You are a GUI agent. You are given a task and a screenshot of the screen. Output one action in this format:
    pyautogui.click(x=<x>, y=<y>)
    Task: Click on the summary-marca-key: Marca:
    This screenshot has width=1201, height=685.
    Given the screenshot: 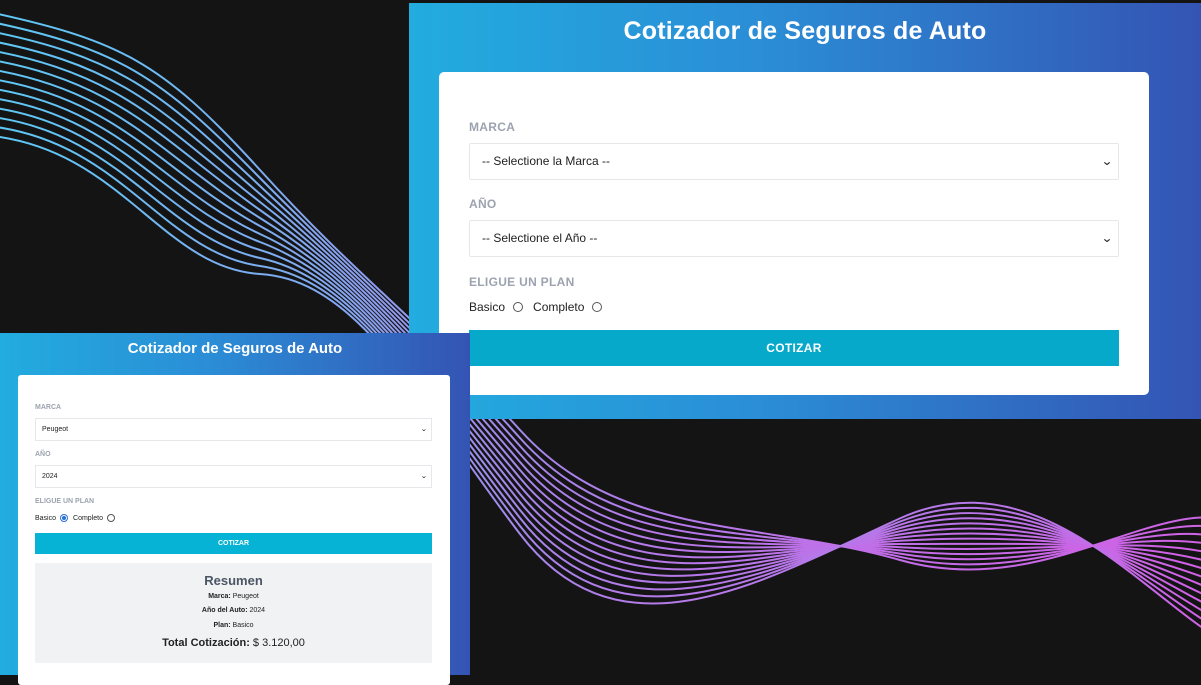 What is the action you would take?
    pyautogui.click(x=219, y=596)
    